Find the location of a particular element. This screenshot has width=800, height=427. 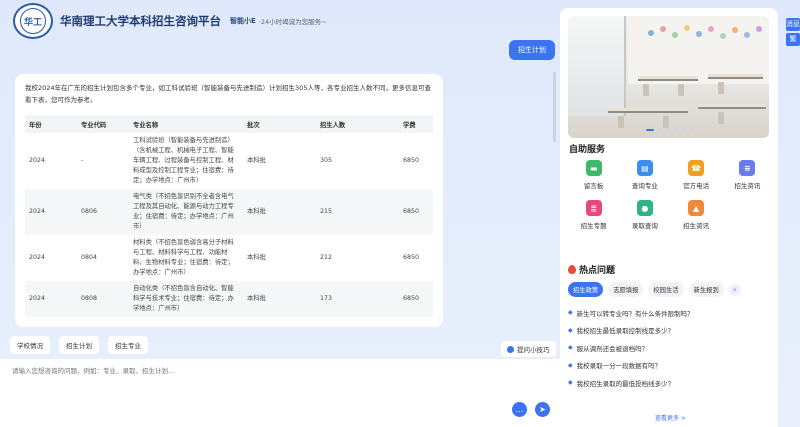

service-phone: ☎ 官方电话 is located at coordinates (696, 175).